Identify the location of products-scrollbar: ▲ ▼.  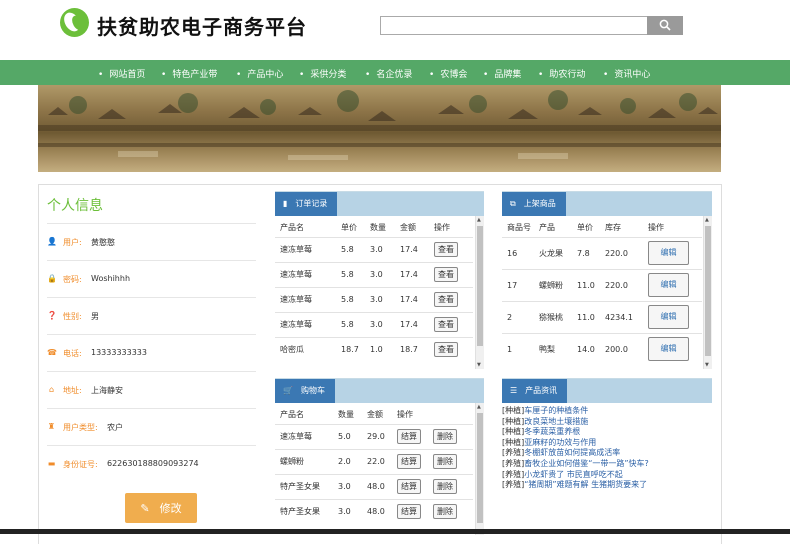
(707, 292).